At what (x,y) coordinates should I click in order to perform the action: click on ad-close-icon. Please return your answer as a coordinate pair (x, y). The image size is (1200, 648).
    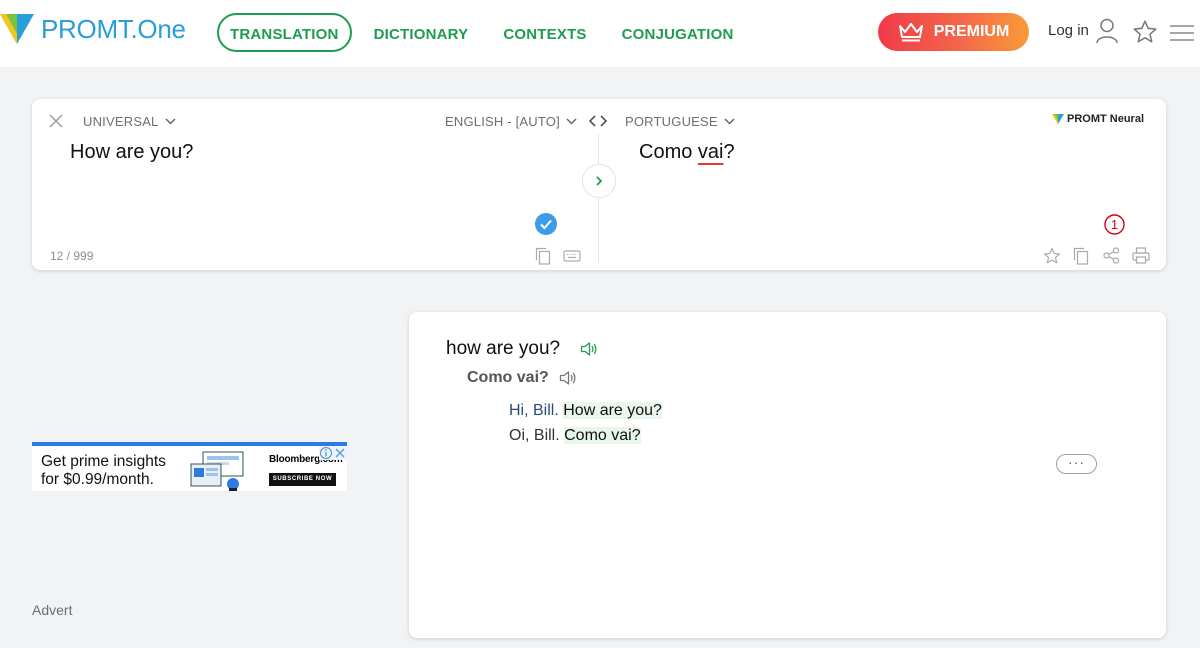
    Looking at the image, I should click on (340, 453).